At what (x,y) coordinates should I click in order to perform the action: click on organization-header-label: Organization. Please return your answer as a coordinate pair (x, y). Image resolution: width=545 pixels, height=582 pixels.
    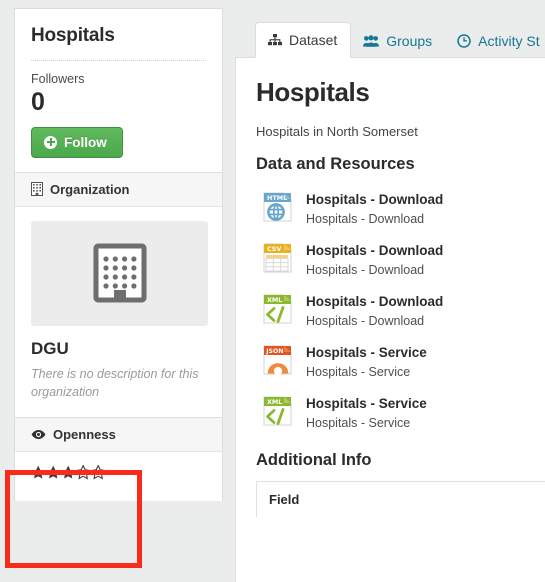
    Looking at the image, I should click on (90, 189).